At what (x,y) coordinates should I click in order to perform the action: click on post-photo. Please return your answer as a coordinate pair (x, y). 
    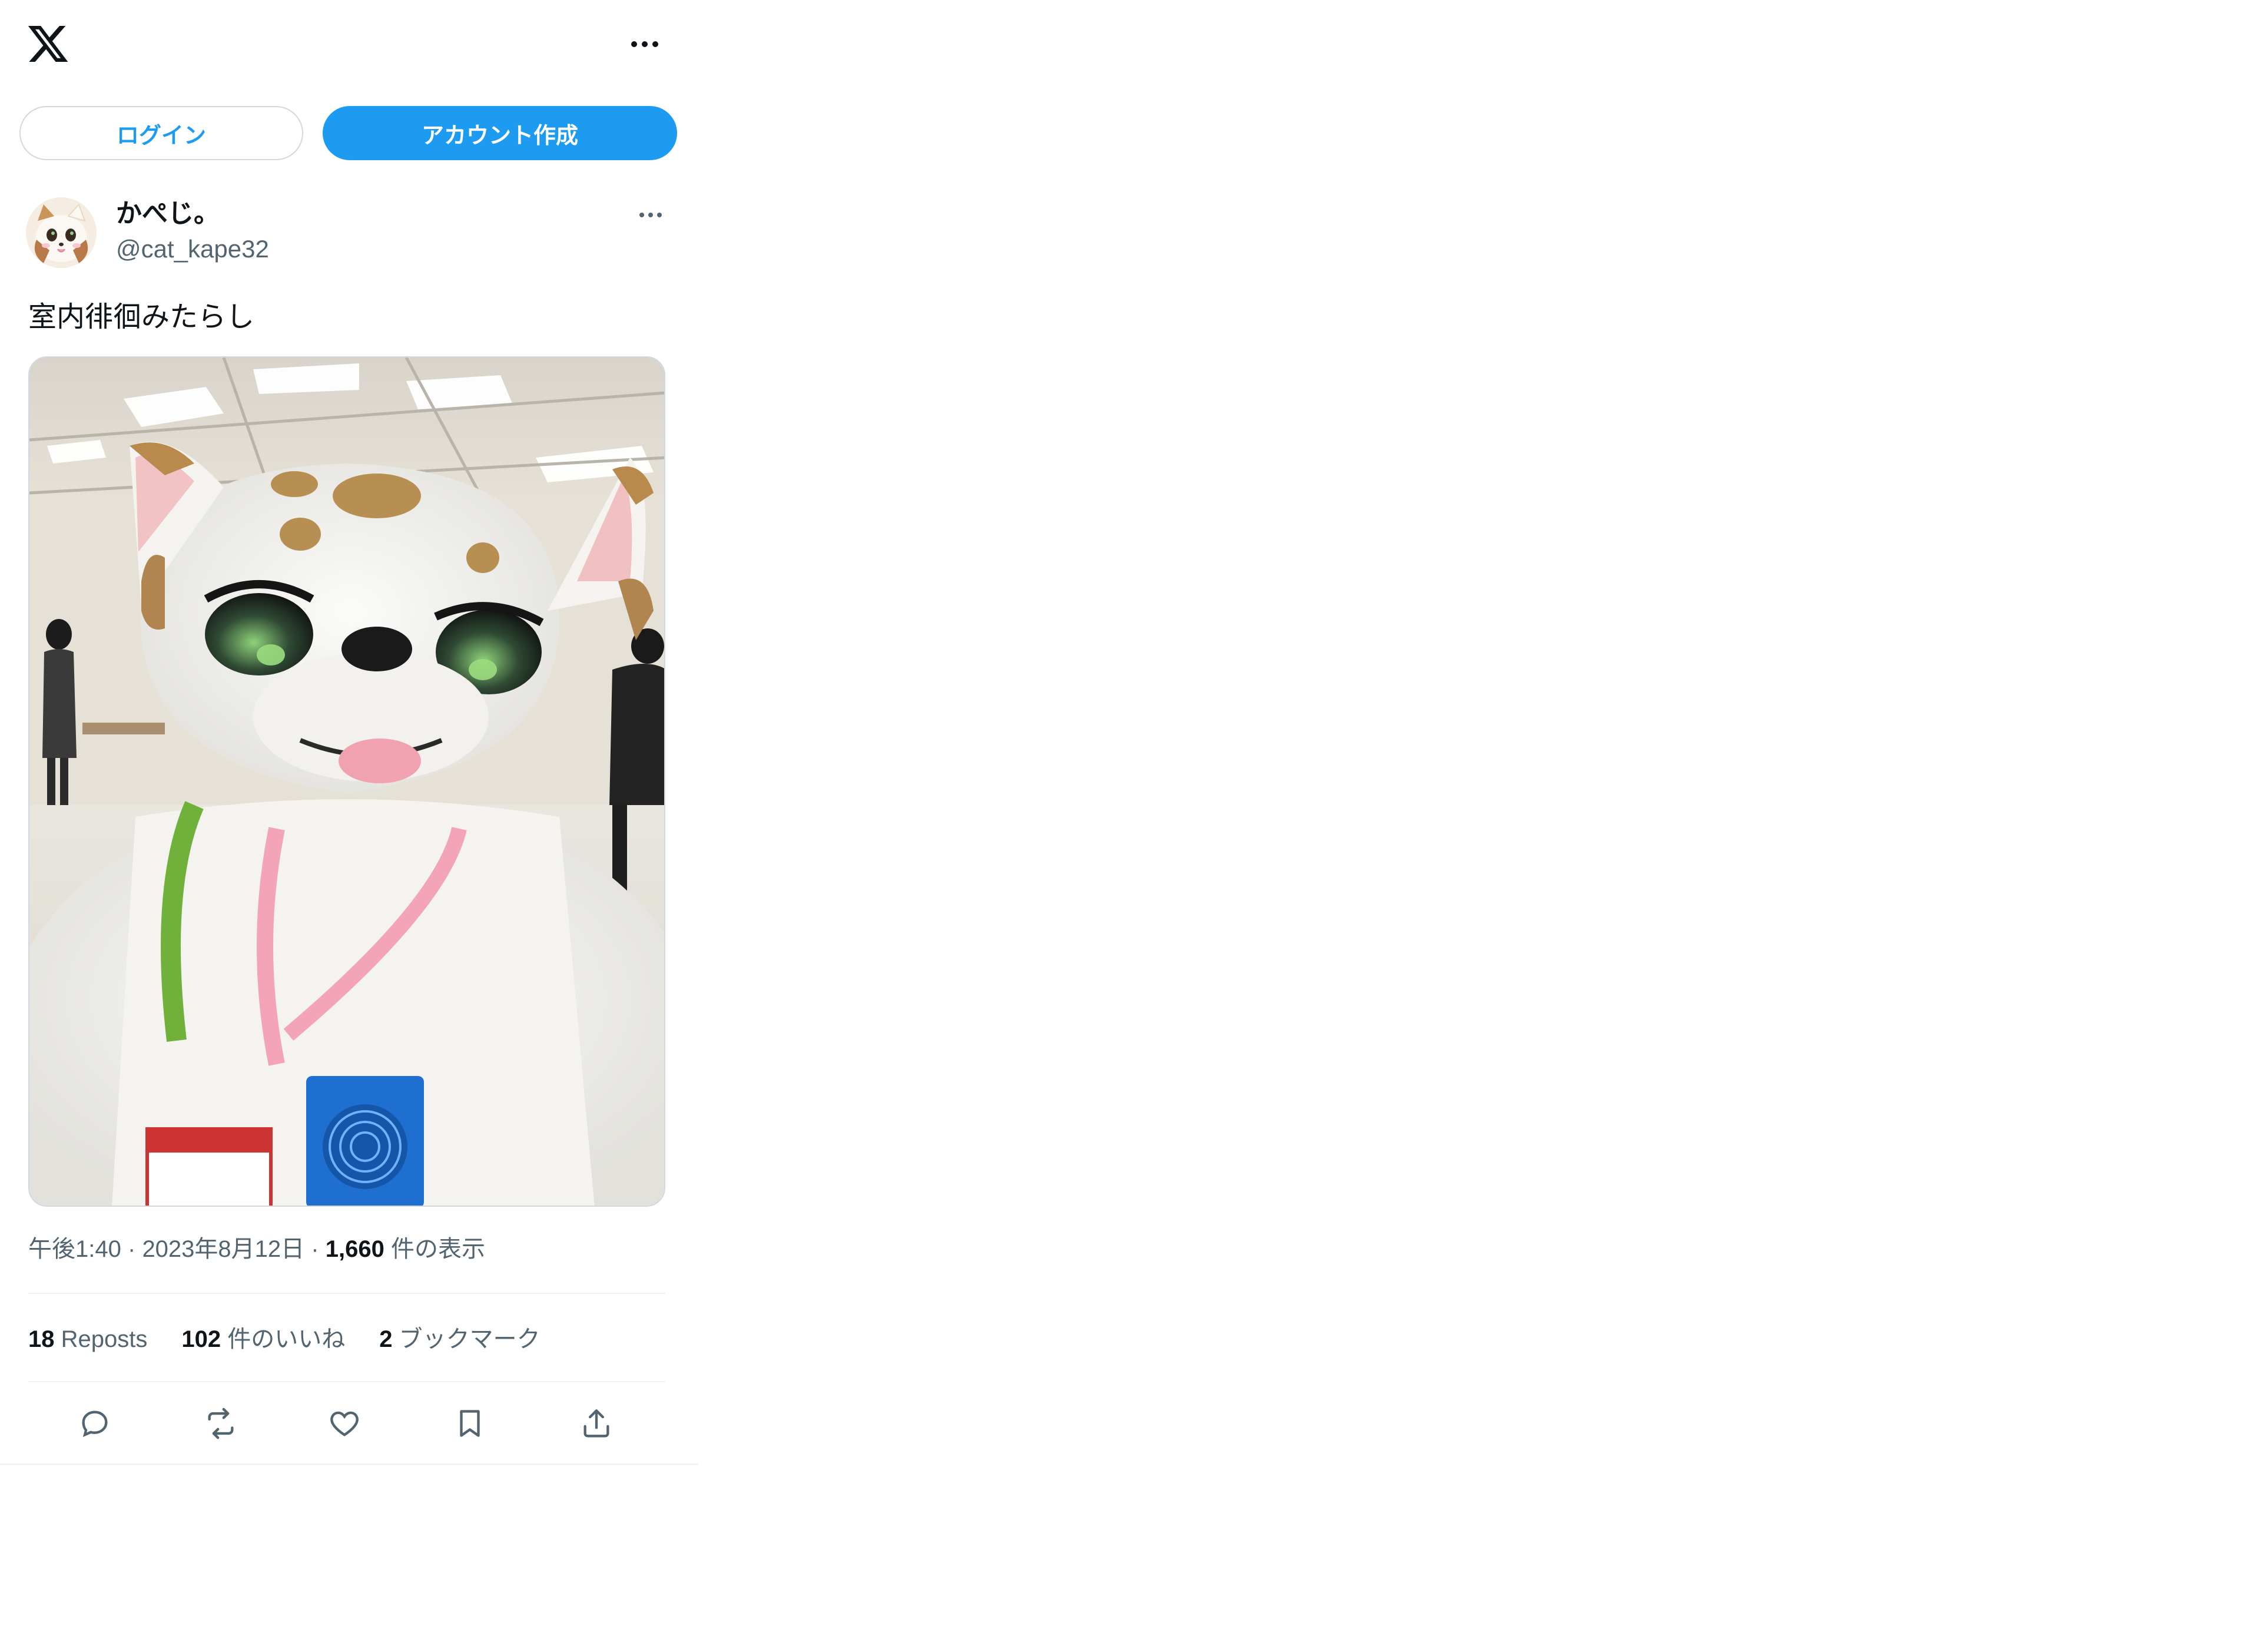
    Looking at the image, I should click on (346, 781).